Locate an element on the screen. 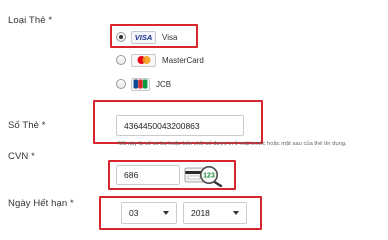 Image resolution: width=388 pixels, height=240 pixels. card-type-option-jcb: JCB is located at coordinates (143, 84).